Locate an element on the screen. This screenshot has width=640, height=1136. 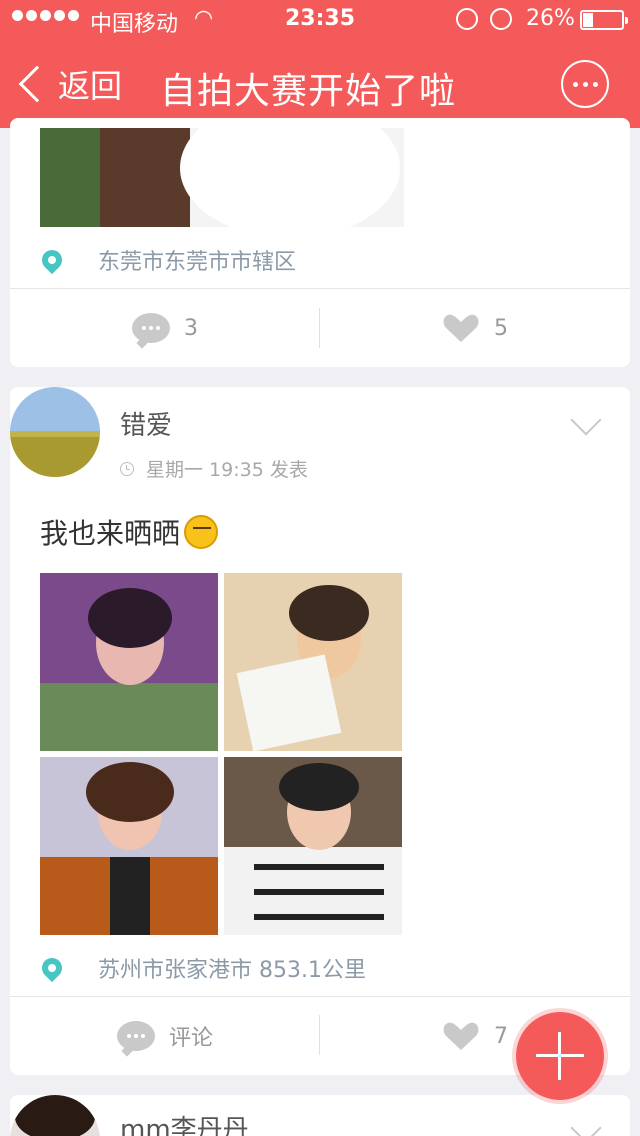
like-button: 5 is located at coordinates (475, 328).